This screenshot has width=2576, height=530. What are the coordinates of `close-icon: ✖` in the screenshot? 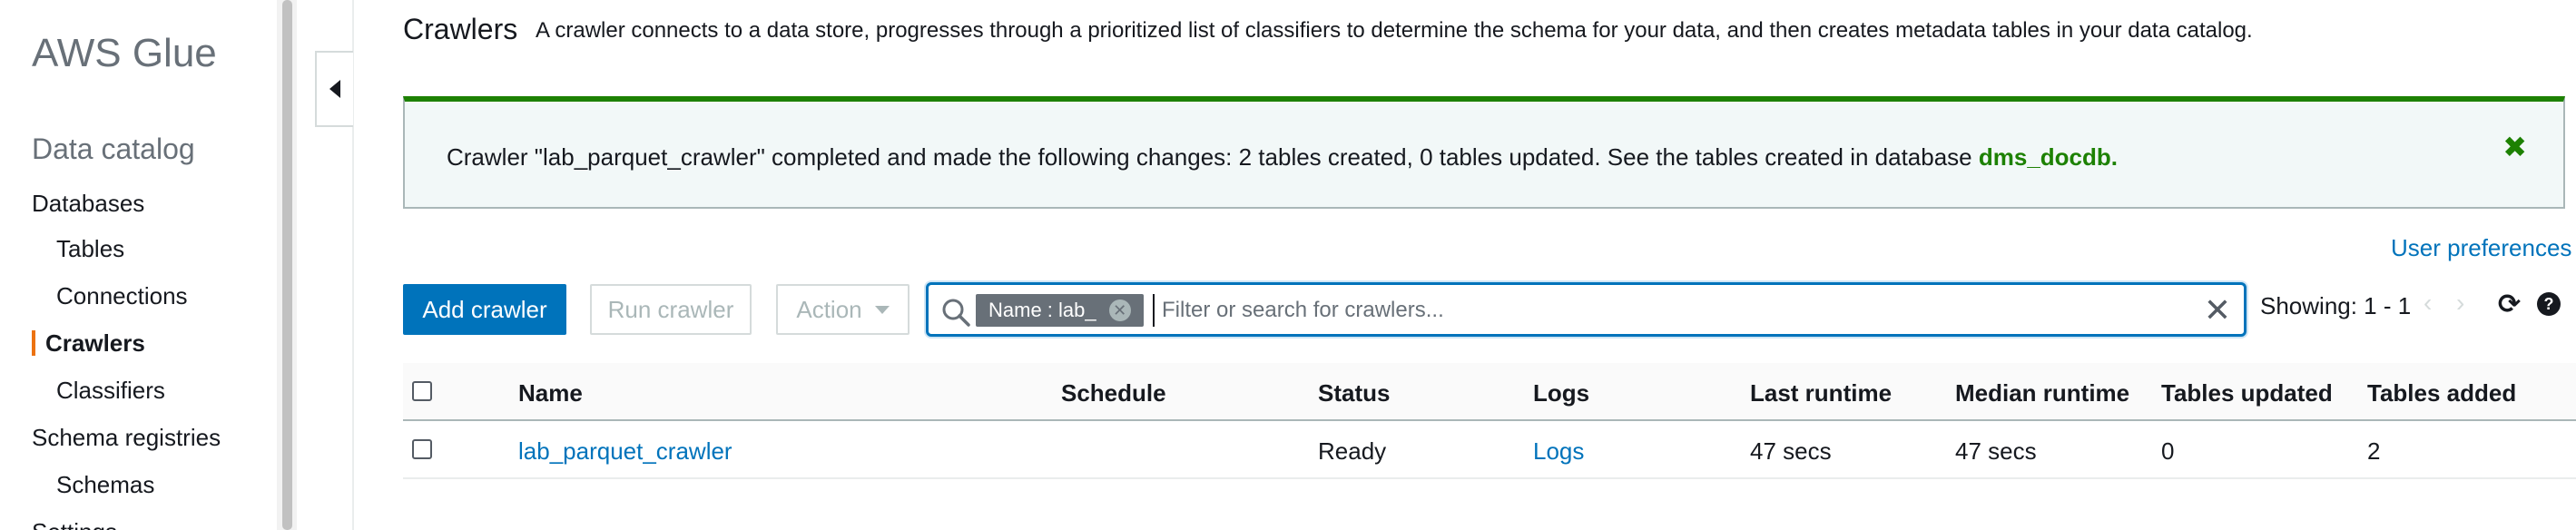 It's located at (2514, 147).